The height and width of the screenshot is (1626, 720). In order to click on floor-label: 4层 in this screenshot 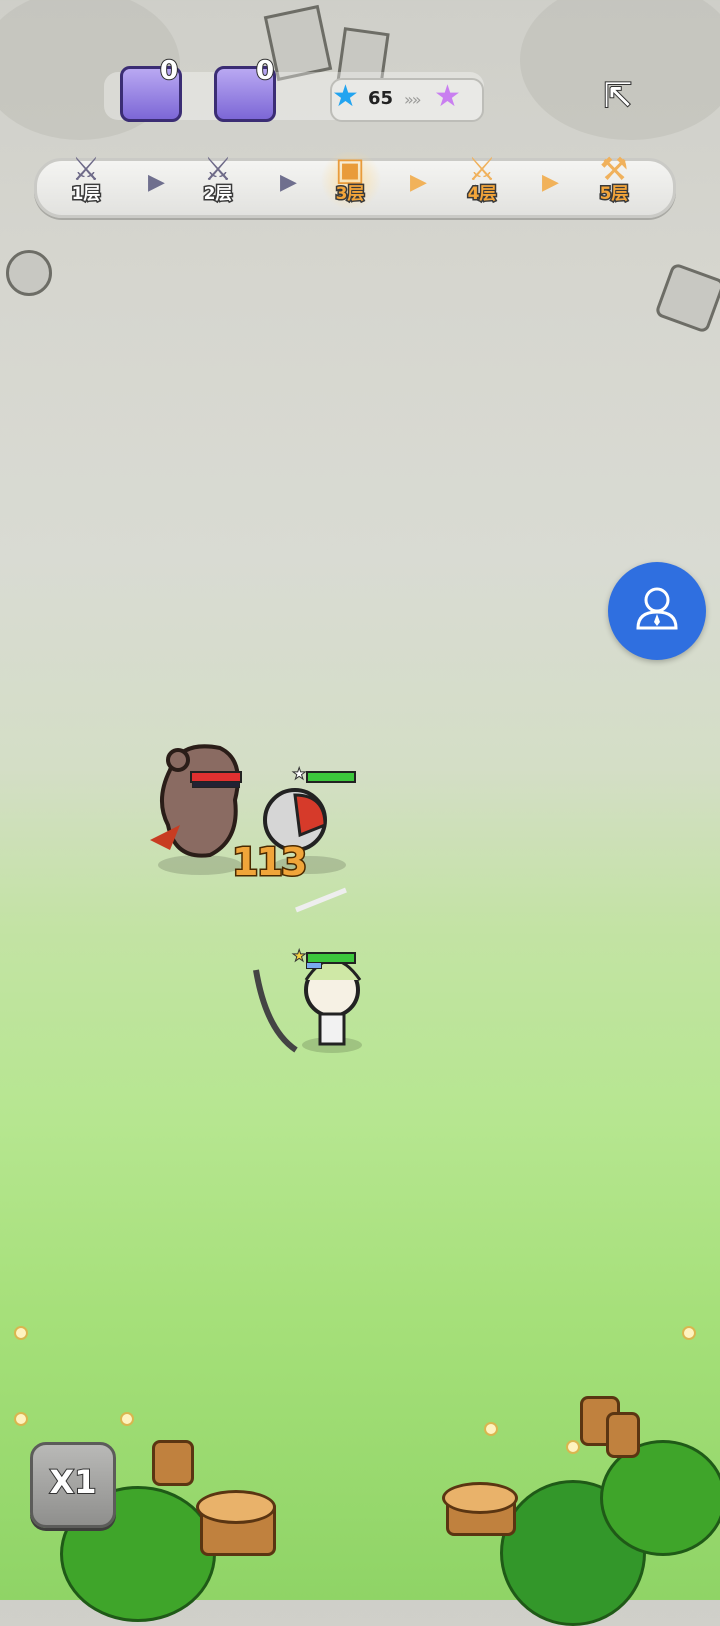, I will do `click(482, 194)`.